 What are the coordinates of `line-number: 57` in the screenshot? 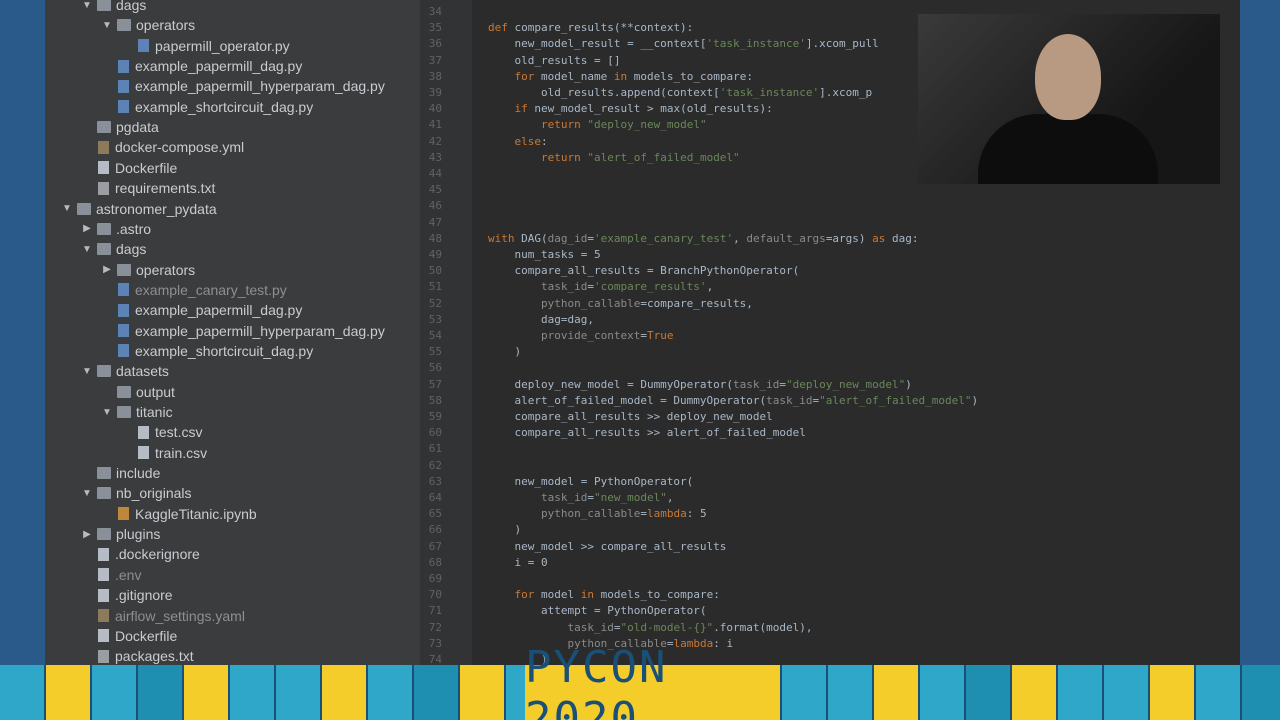 It's located at (435, 384).